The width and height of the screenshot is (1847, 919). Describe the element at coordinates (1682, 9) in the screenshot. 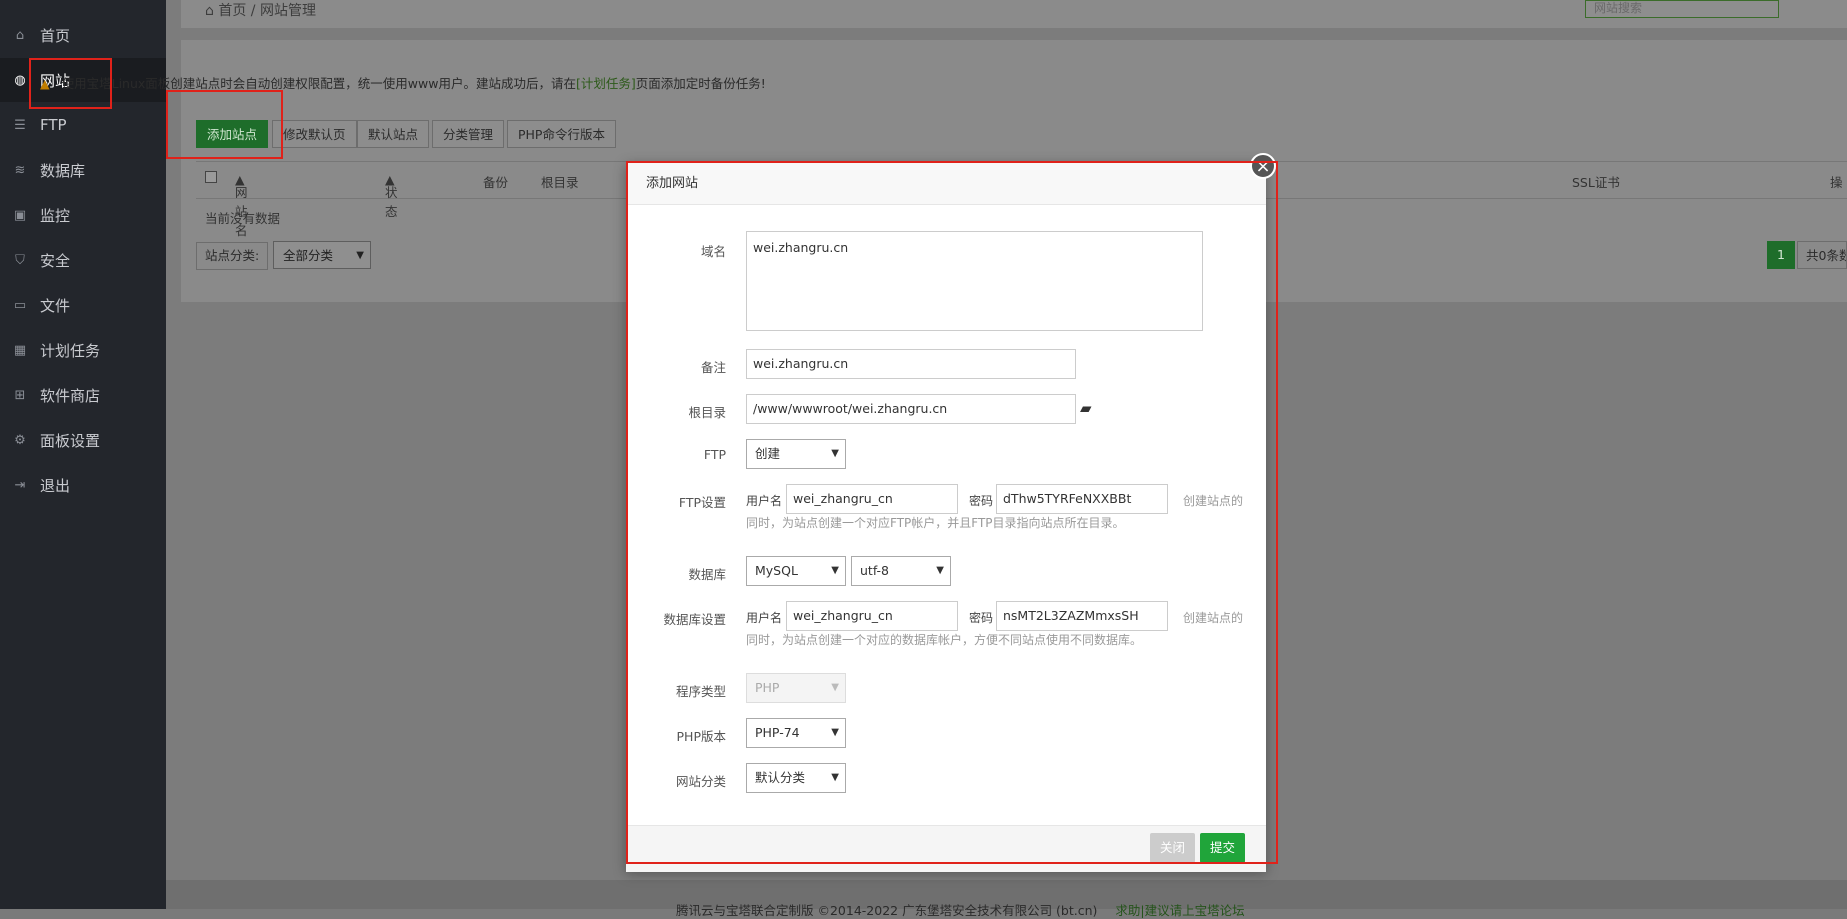

I see `search-input: 网站搜索` at that location.